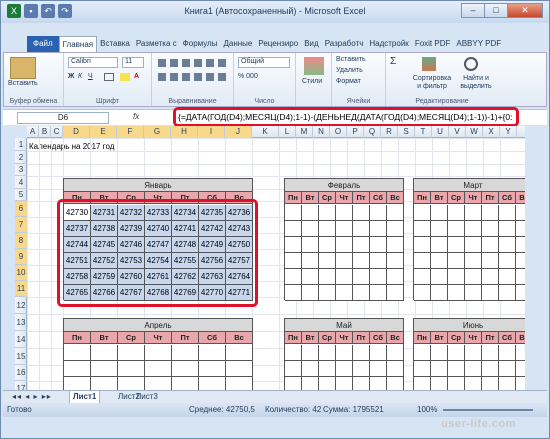 This screenshot has height=439, width=550. Describe the element at coordinates (21, 182) in the screenshot. I see `row-header: 4` at that location.